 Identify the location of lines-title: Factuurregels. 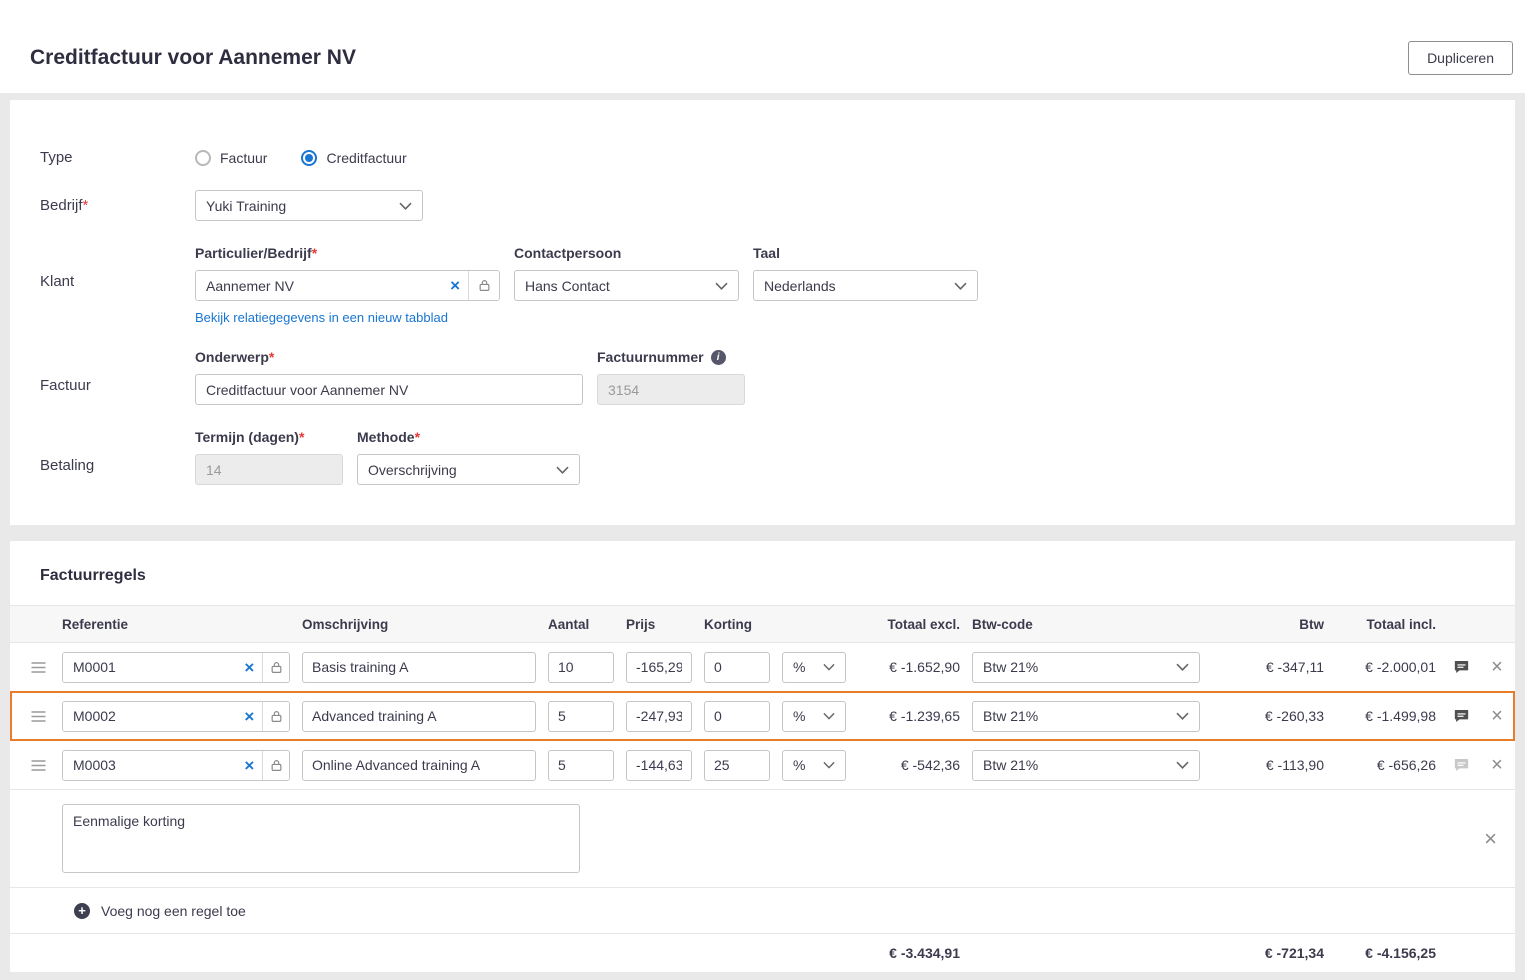
(93, 575).